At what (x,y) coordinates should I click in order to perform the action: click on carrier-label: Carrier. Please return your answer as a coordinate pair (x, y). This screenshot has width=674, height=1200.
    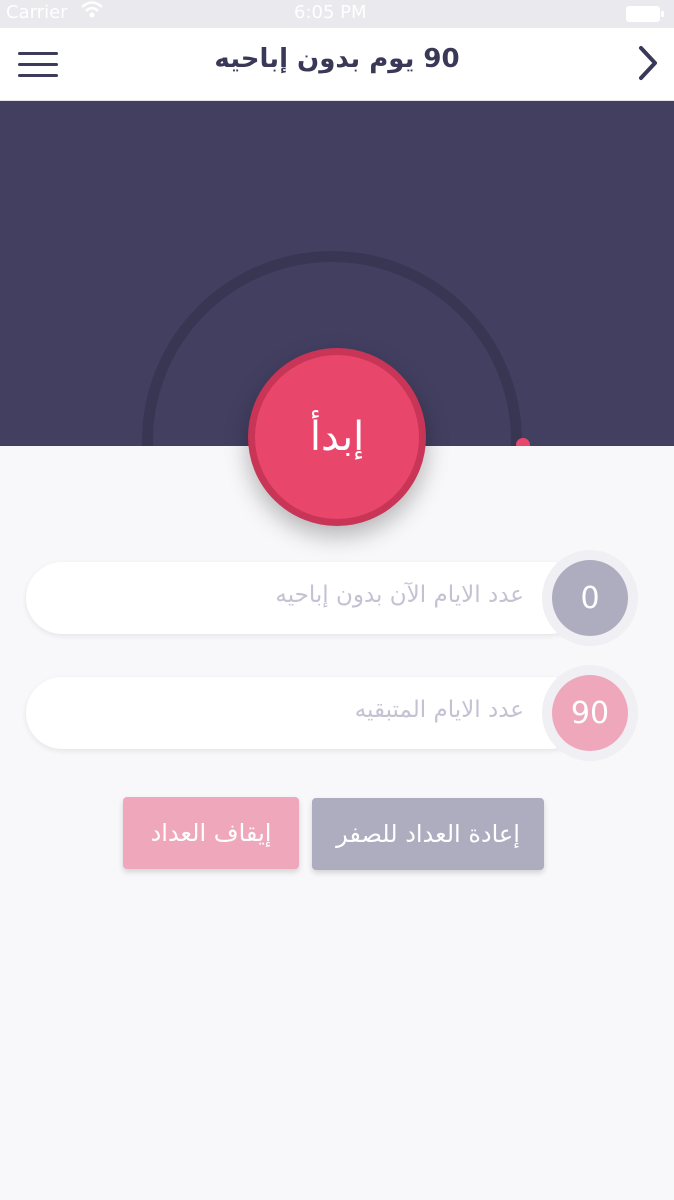
    Looking at the image, I should click on (37, 12).